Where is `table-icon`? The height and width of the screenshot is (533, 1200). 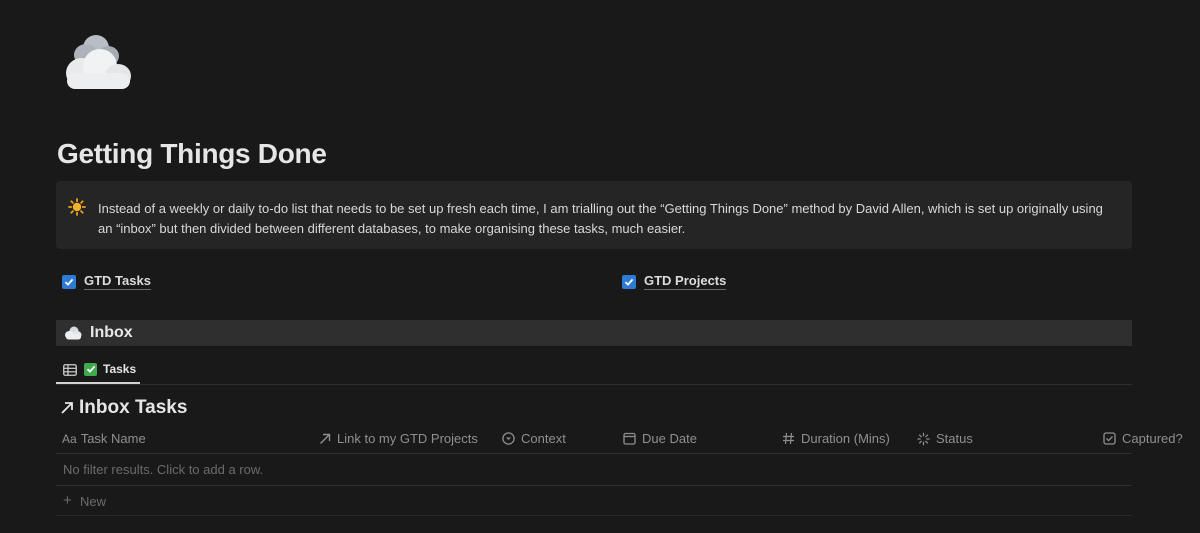
table-icon is located at coordinates (70, 369).